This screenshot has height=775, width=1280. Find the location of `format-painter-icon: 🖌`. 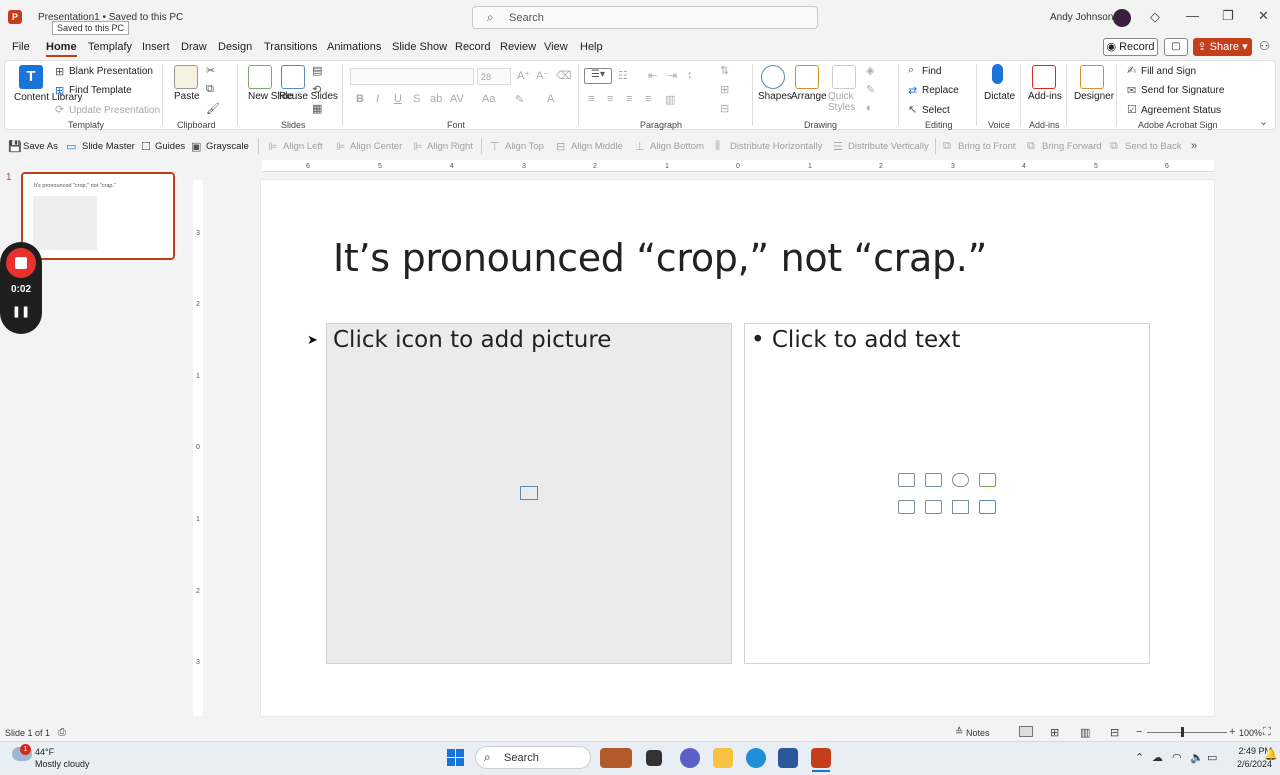

format-painter-icon: 🖌 is located at coordinates (213, 108).